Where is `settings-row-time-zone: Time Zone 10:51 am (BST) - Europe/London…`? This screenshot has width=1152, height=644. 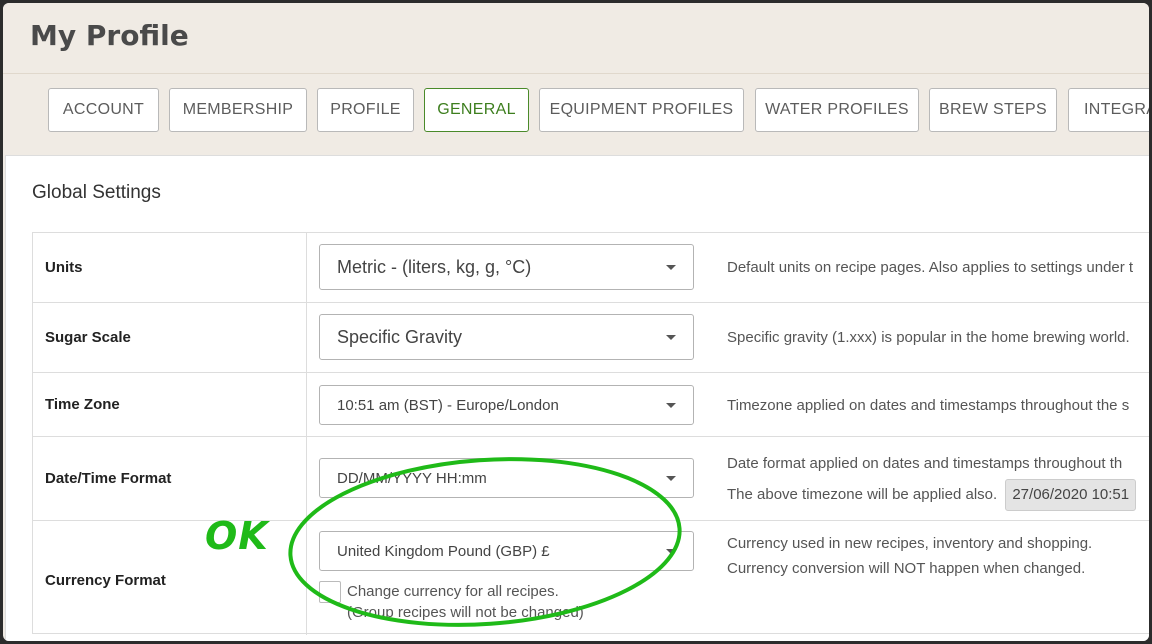 settings-row-time-zone: Time Zone 10:51 am (BST) - Europe/London… is located at coordinates (591, 405).